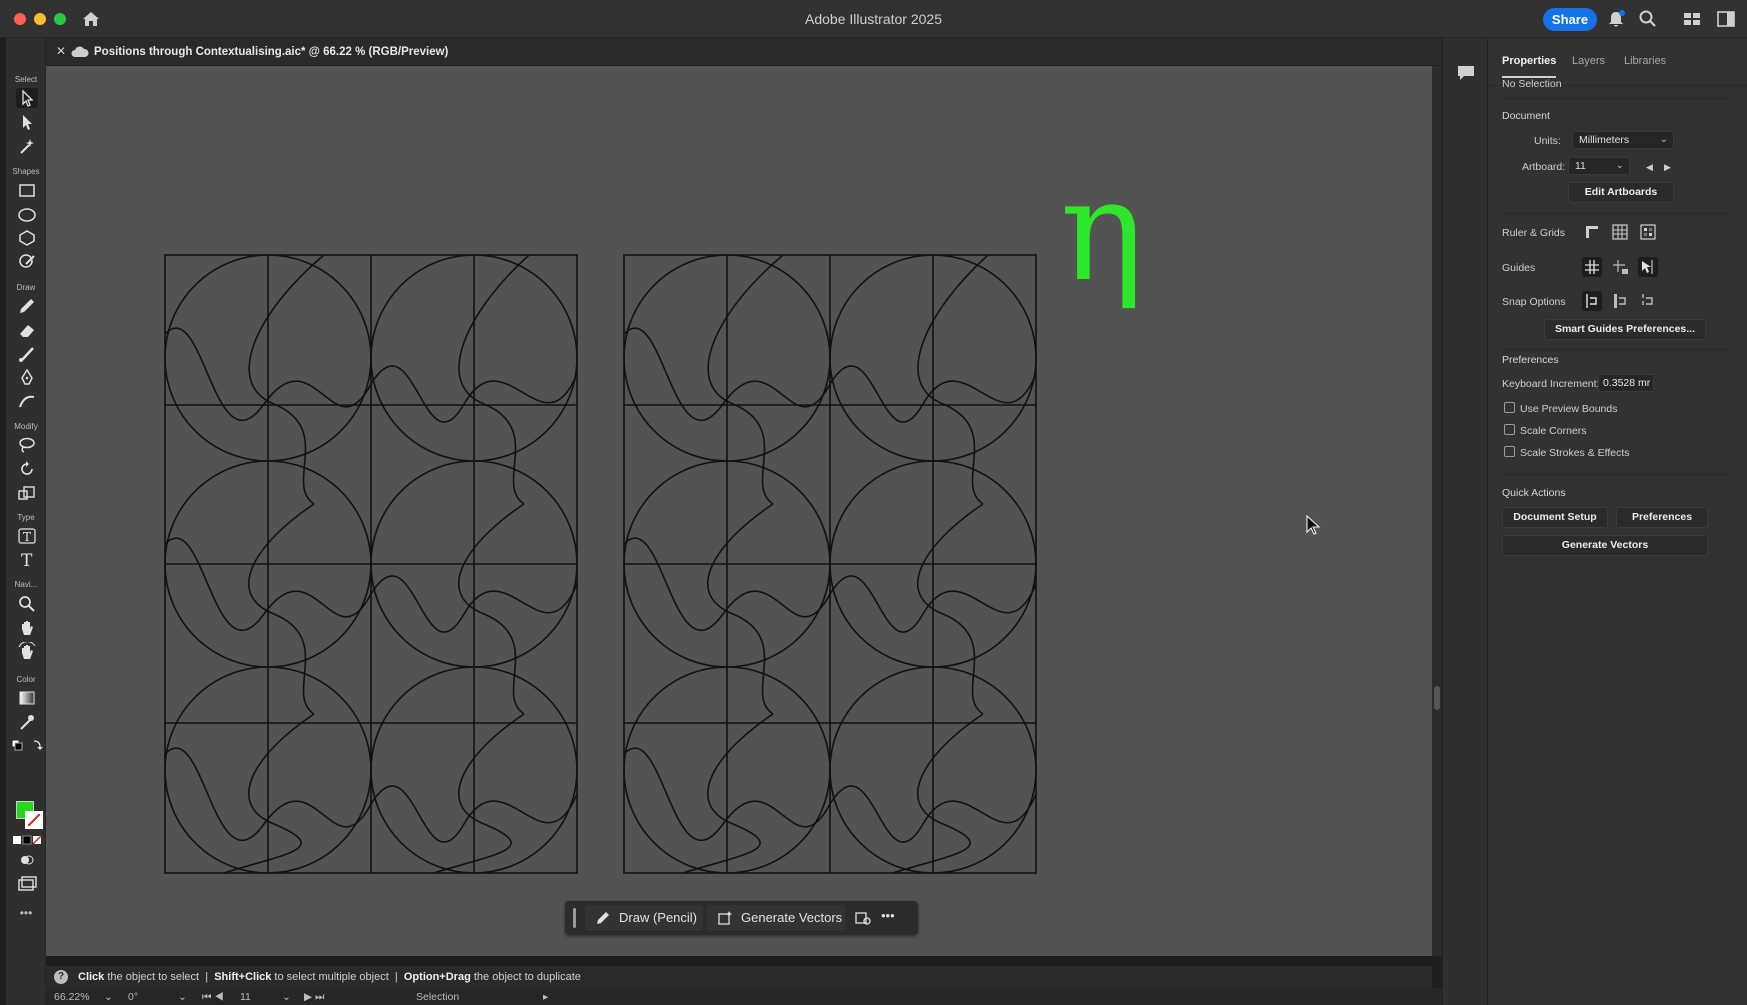  Describe the element at coordinates (1621, 192) in the screenshot. I see `edit-artboards-button: Edit Artboards` at that location.